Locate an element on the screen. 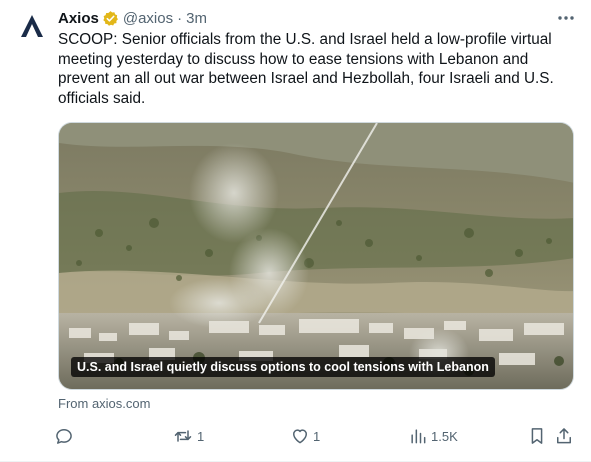 The image size is (591, 462). reply-icon is located at coordinates (64, 436).